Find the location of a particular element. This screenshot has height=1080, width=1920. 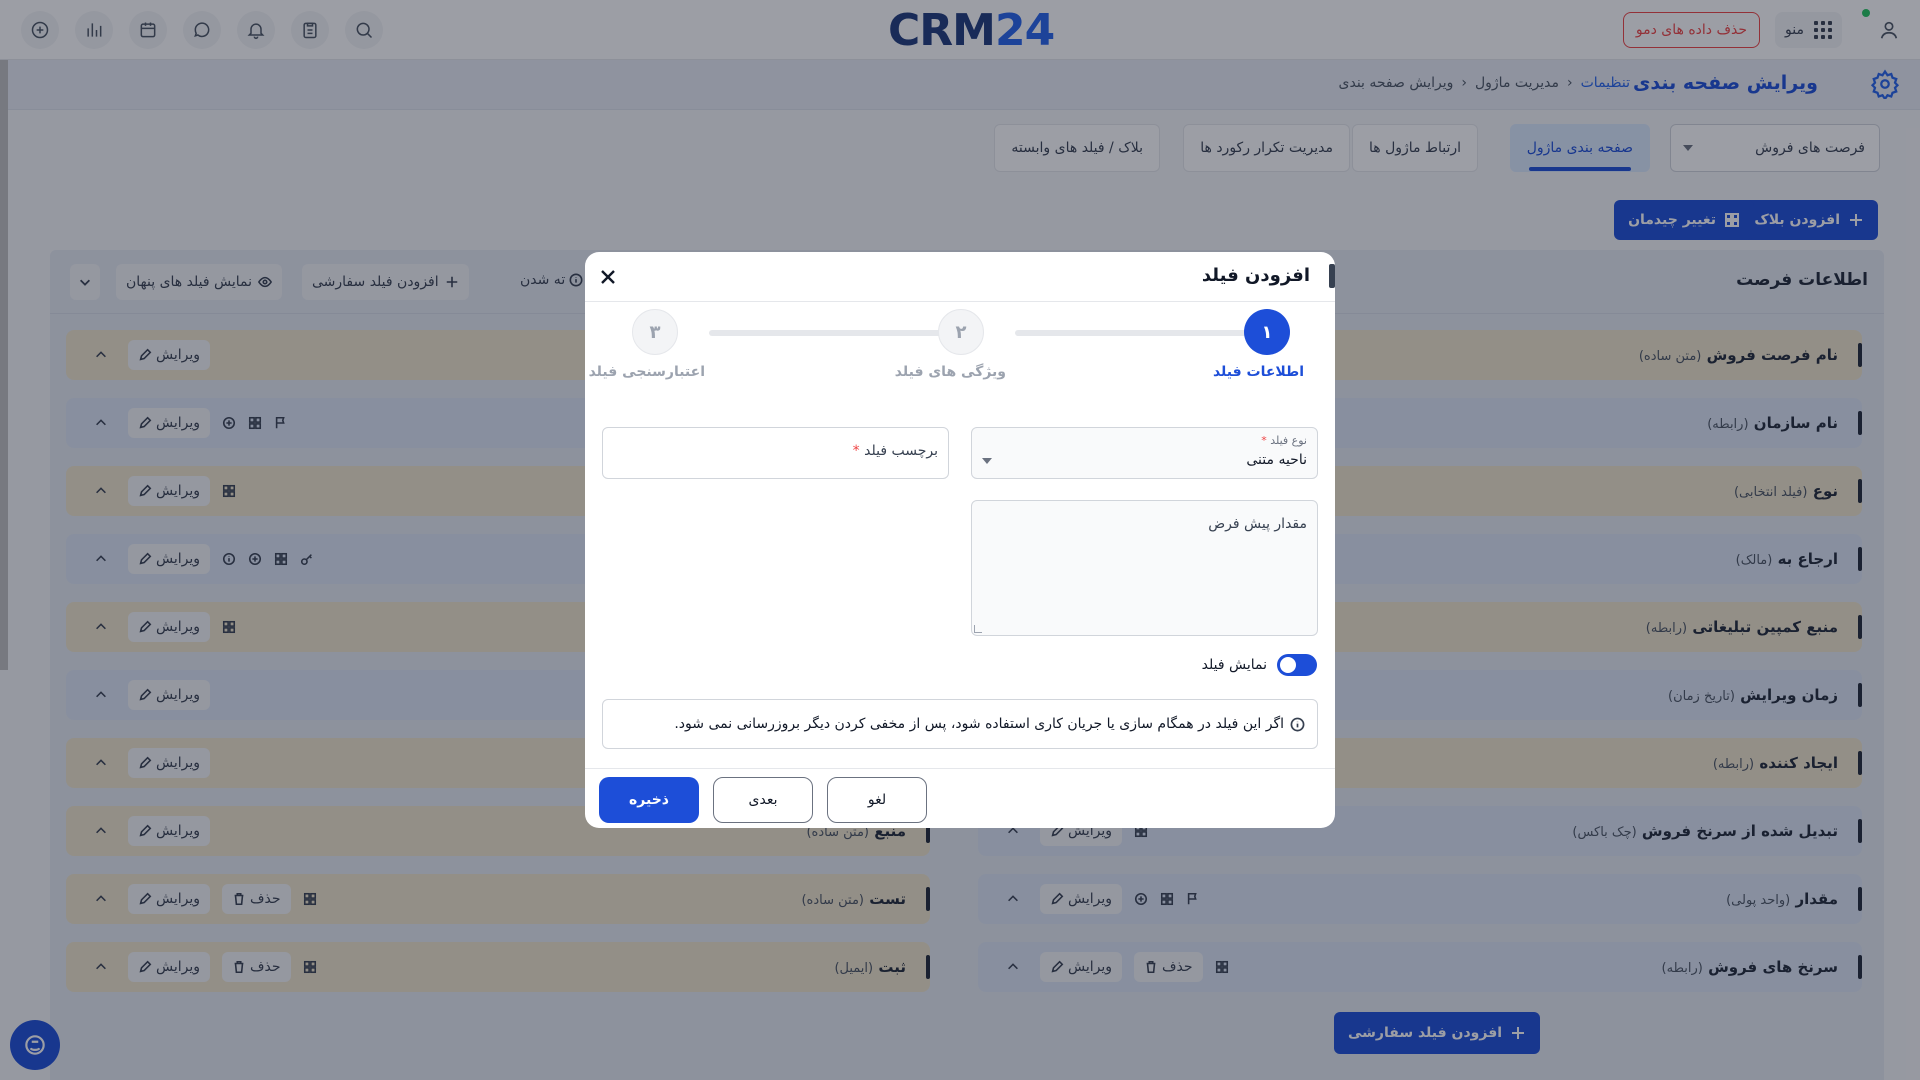

resize-handle is located at coordinates (978, 629).